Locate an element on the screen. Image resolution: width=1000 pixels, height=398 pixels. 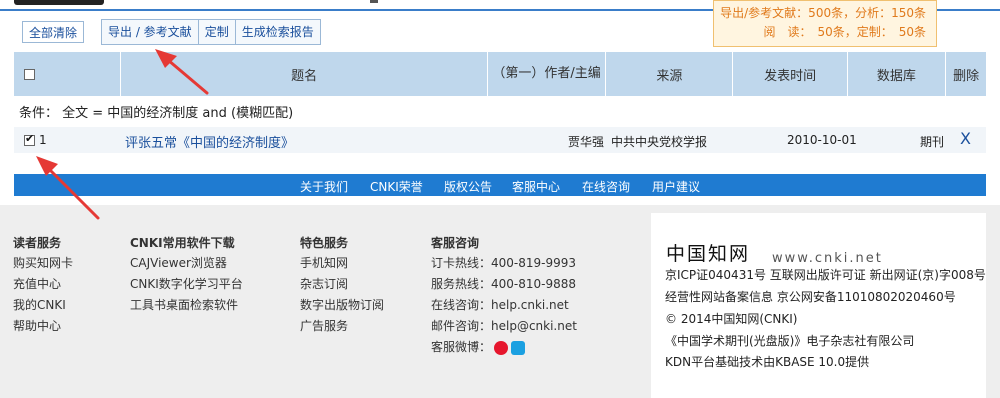
nav-honor: CNKI荣誉 is located at coordinates (396, 186).